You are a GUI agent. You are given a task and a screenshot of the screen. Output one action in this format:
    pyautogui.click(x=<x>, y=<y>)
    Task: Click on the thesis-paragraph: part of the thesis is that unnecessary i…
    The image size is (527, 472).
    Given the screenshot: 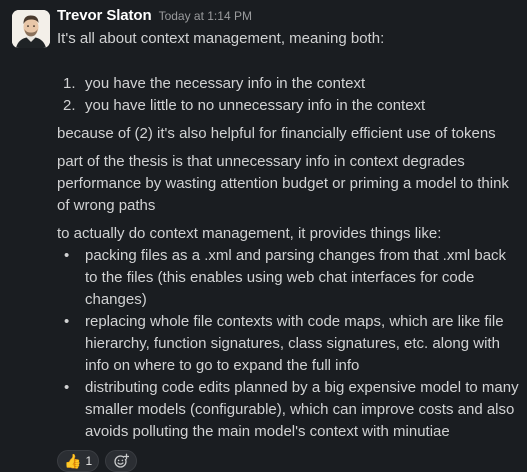 What is the action you would take?
    pyautogui.click(x=283, y=183)
    